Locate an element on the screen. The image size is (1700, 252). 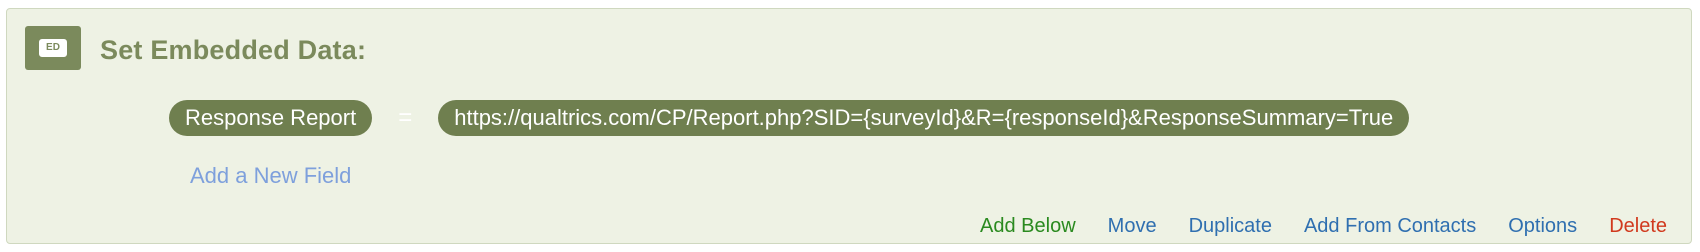
add-below-link: Add Below is located at coordinates (1028, 226).